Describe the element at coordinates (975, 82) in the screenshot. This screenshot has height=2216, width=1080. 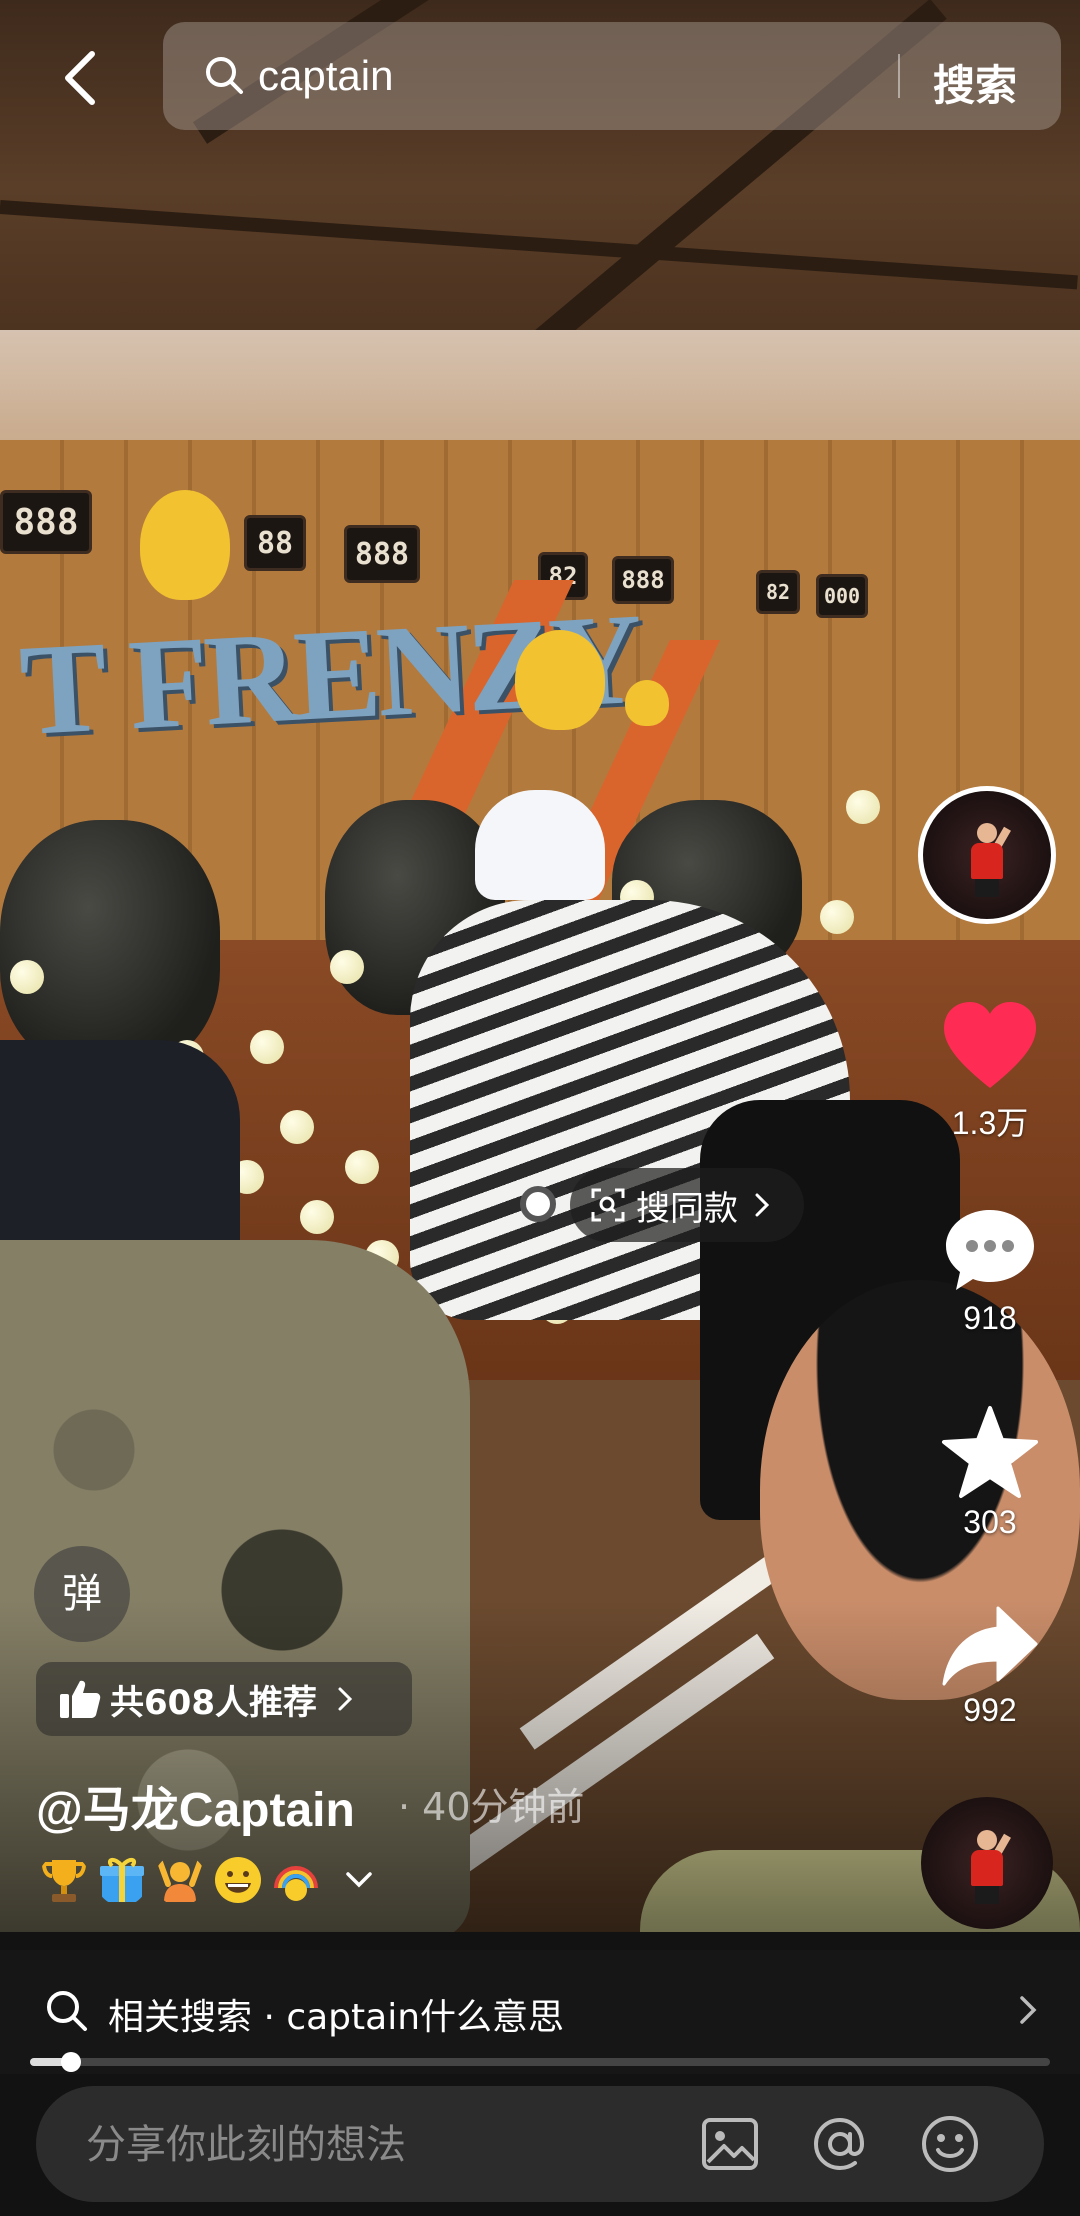
I see `search-button: 搜索` at that location.